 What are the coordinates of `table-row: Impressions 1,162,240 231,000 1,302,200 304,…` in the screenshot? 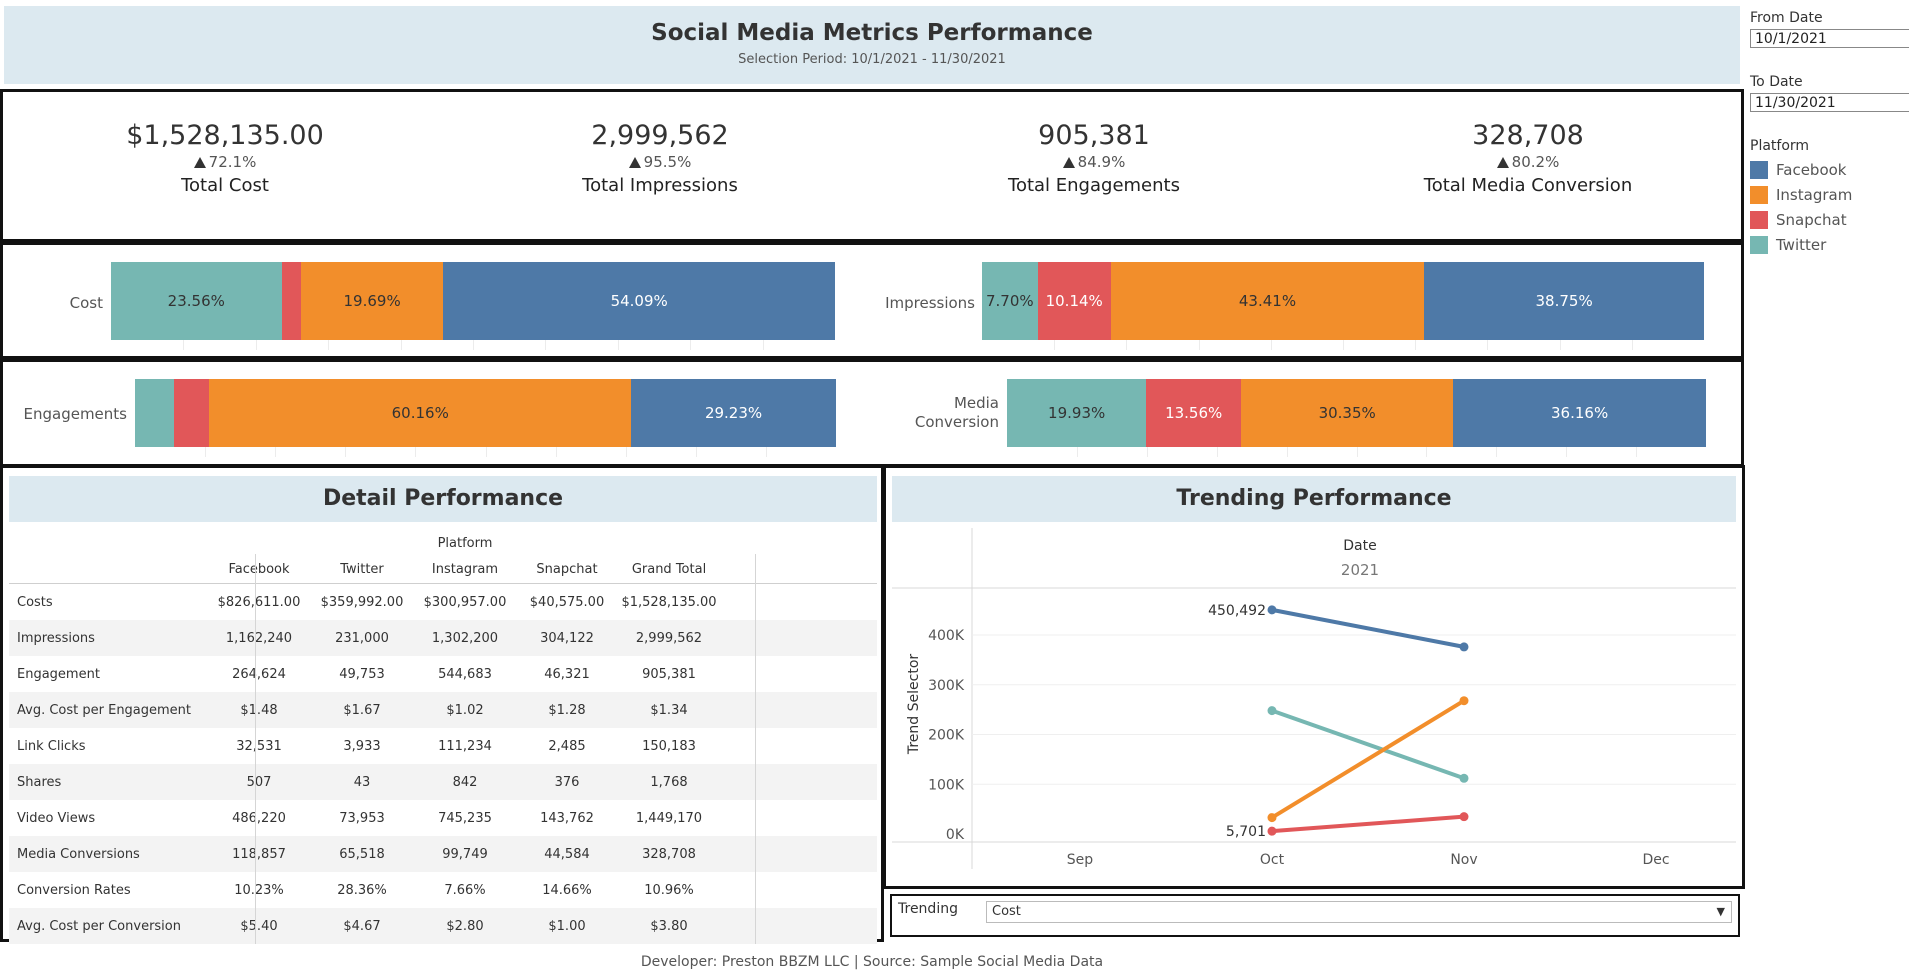 It's located at (443, 638).